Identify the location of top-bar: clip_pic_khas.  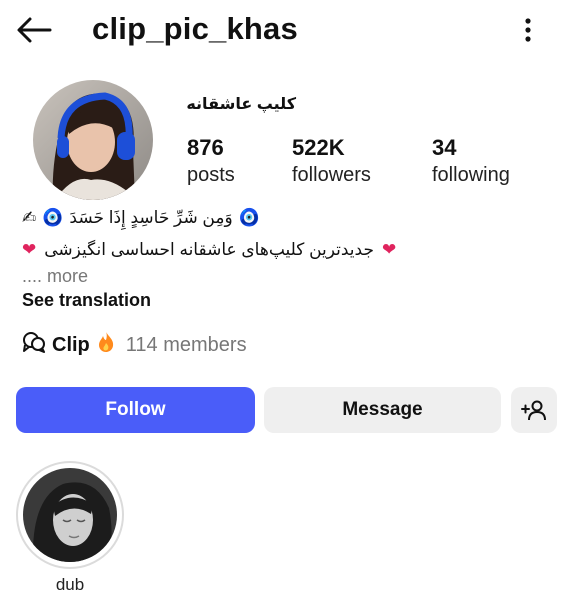
(287, 30).